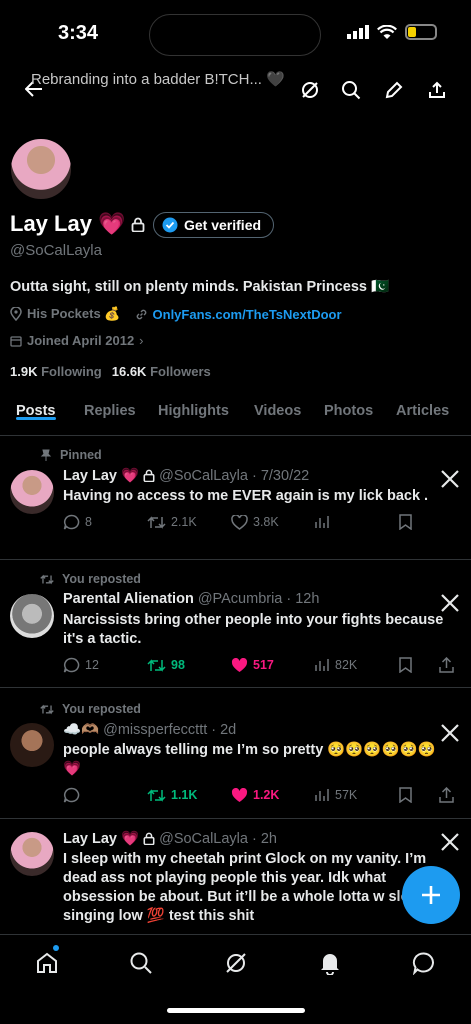  Describe the element at coordinates (277, 407) in the screenshot. I see `tab-videos: Videos` at that location.